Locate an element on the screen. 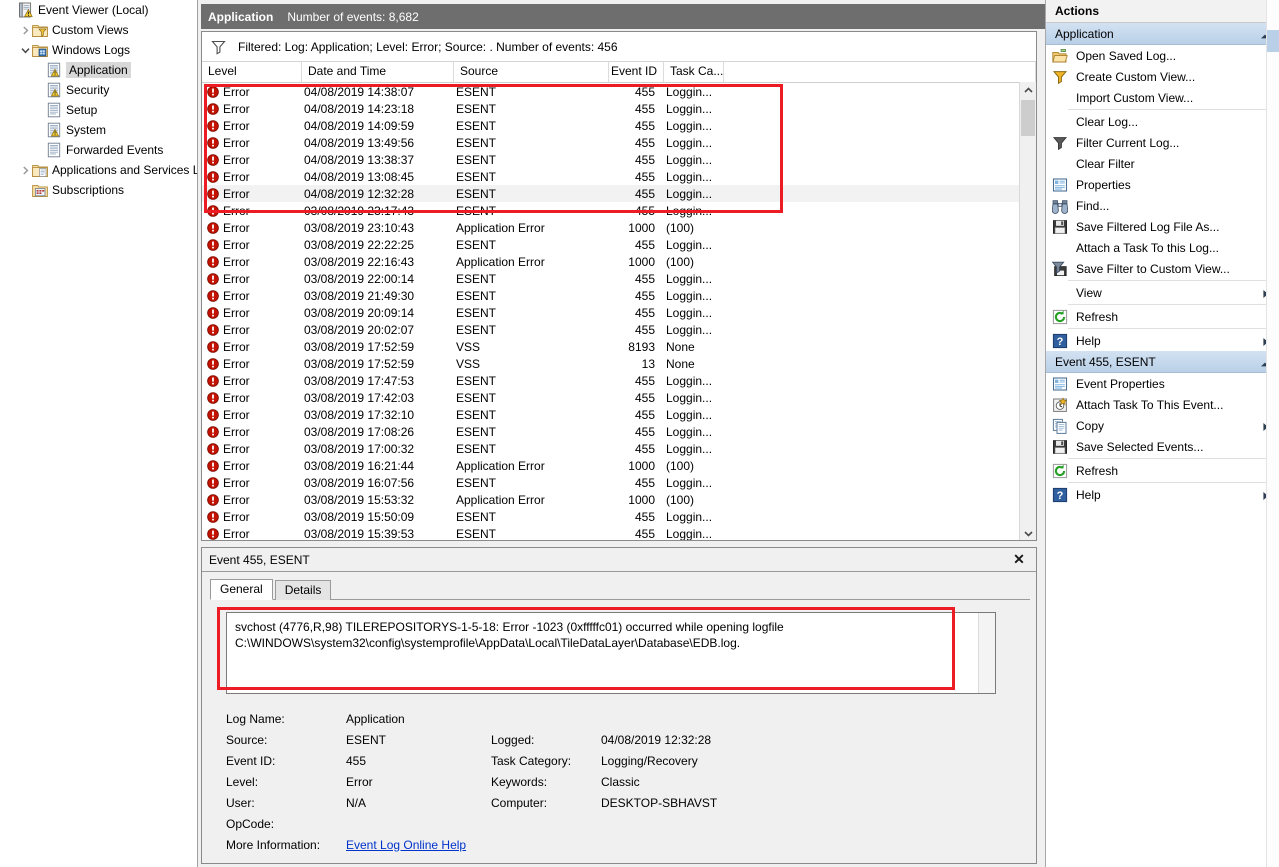 The image size is (1279, 867). event-row: Error 03/08/2019 17:52:59 VSS 13 None is located at coordinates (619, 363).